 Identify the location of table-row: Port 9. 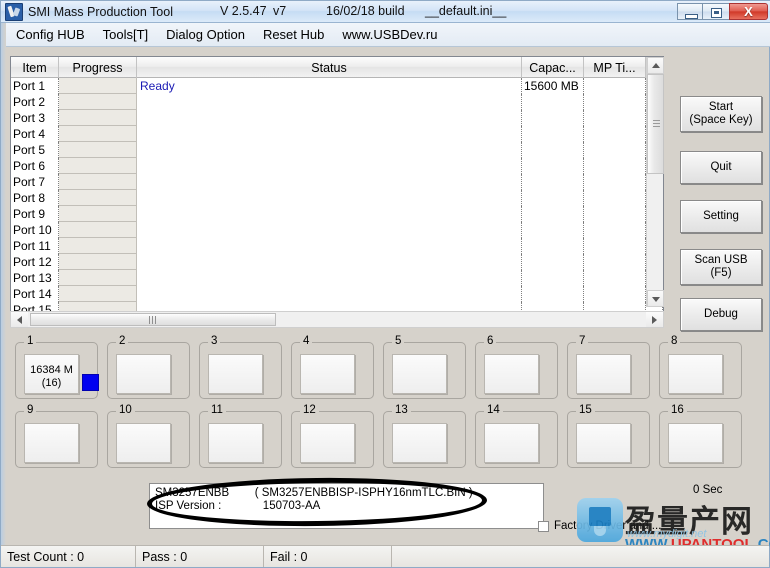
(337, 214).